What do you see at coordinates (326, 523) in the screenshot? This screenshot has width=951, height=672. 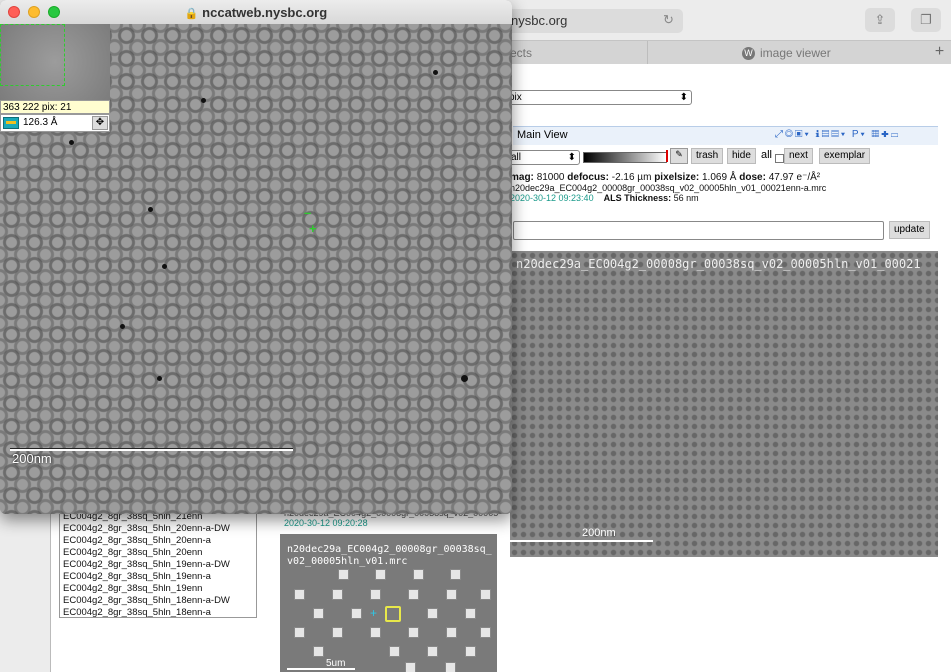 I see `atlas-timestamp: 2020-30-12 09:20:28` at bounding box center [326, 523].